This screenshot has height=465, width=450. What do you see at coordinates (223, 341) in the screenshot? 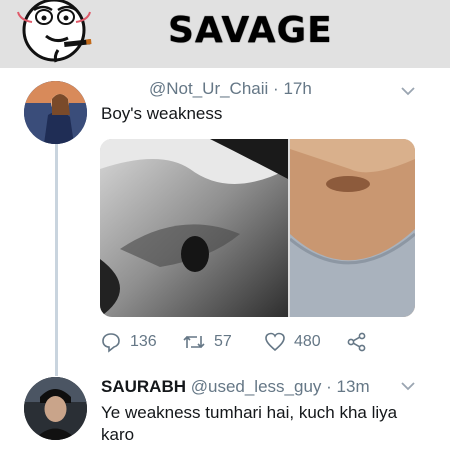
I see `retweet-count: 57` at bounding box center [223, 341].